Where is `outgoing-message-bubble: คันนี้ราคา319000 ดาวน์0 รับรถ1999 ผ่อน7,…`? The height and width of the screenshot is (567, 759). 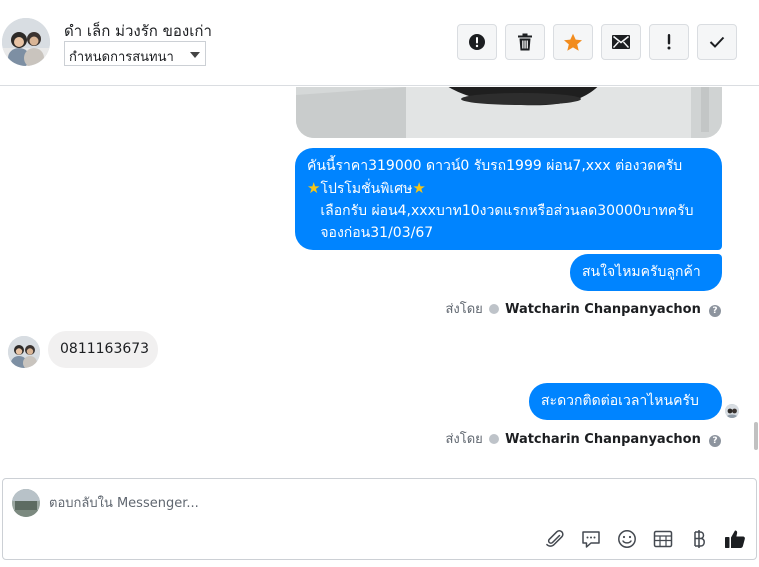 outgoing-message-bubble: คันนี้ราคา319000 ดาวน์0 รับรถ1999 ผ่อน7,… is located at coordinates (508, 199).